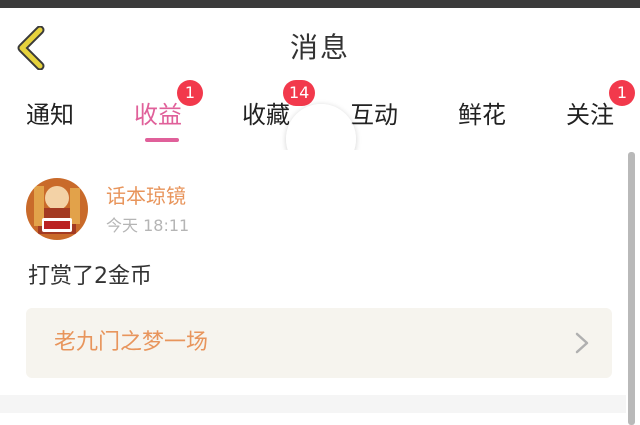 The width and height of the screenshot is (640, 425). Describe the element at coordinates (90, 276) in the screenshot. I see `message-text: 打赏了2金币` at that location.